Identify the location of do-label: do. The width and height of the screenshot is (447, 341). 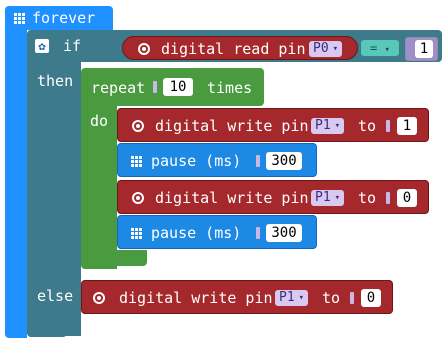
(99, 121).